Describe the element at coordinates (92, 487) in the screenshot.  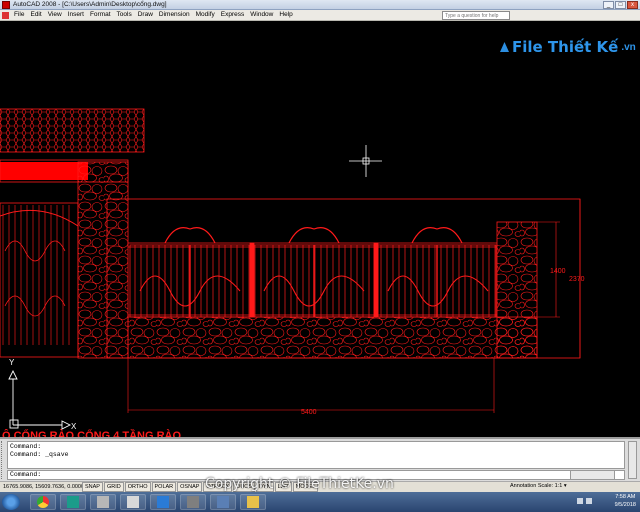
I see `toggle-snap: SNAP` at that location.